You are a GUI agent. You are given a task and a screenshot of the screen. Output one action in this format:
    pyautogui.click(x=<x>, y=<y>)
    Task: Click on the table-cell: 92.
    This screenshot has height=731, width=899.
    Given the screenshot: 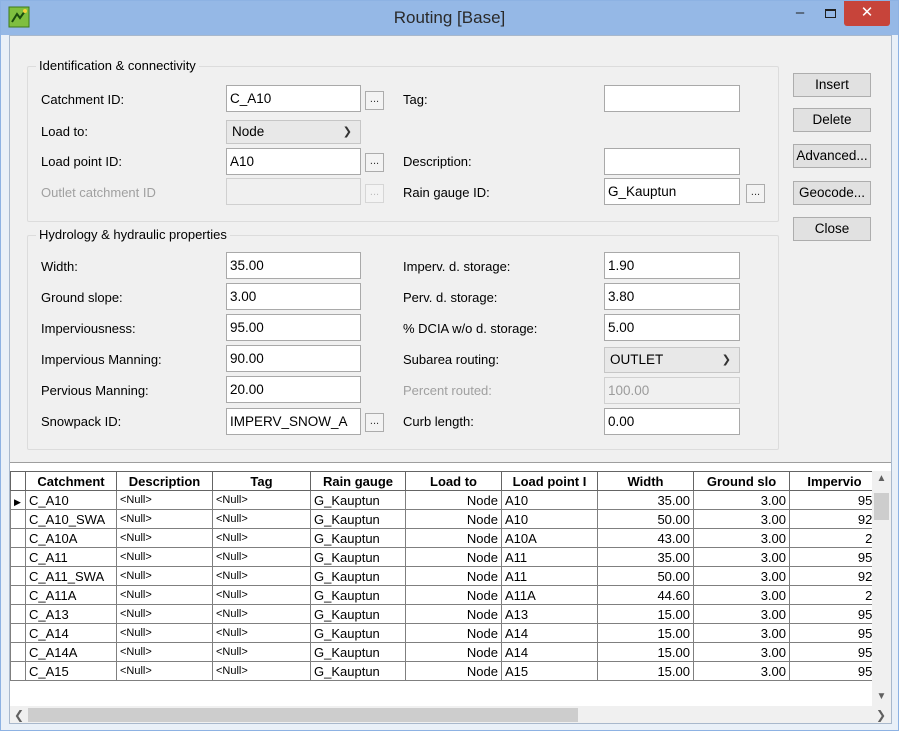 What is the action you would take?
    pyautogui.click(x=834, y=576)
    